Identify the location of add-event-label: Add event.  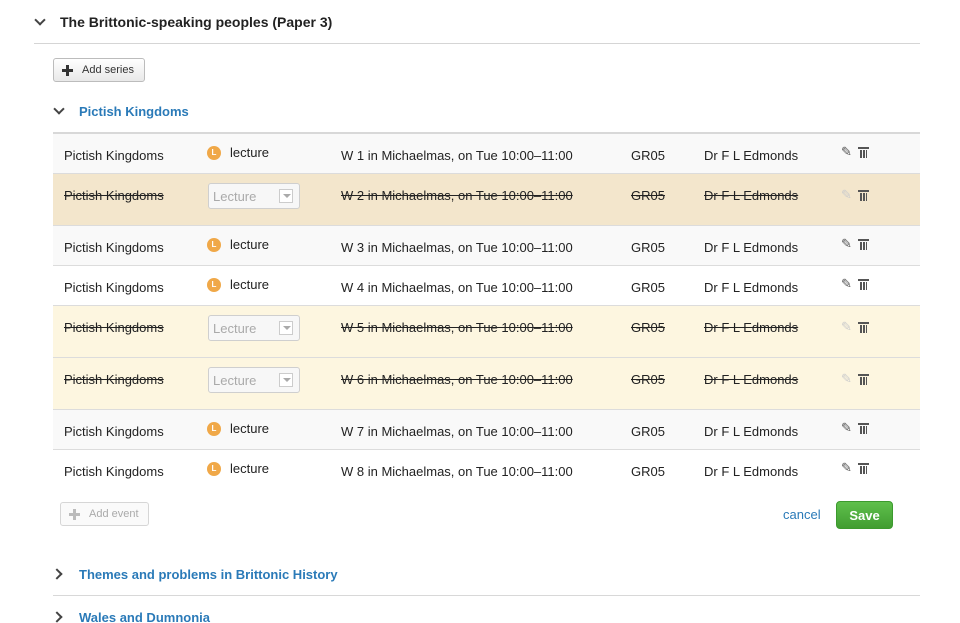
(114, 514).